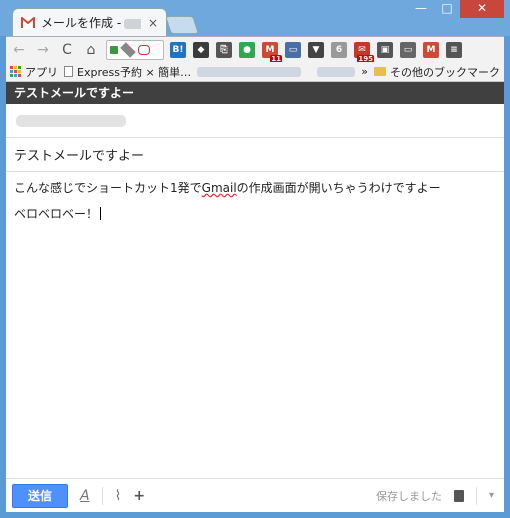 The width and height of the screenshot is (510, 518). Describe the element at coordinates (408, 49) in the screenshot. I see `cast-icon: ▭` at that location.